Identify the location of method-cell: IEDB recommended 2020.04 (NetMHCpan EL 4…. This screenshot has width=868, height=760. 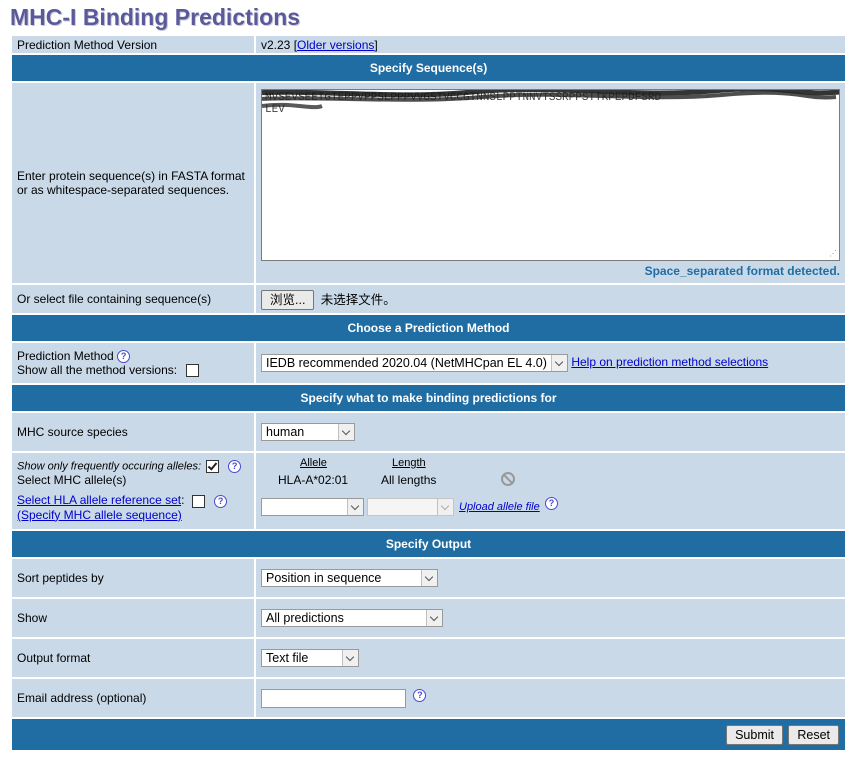
(550, 363).